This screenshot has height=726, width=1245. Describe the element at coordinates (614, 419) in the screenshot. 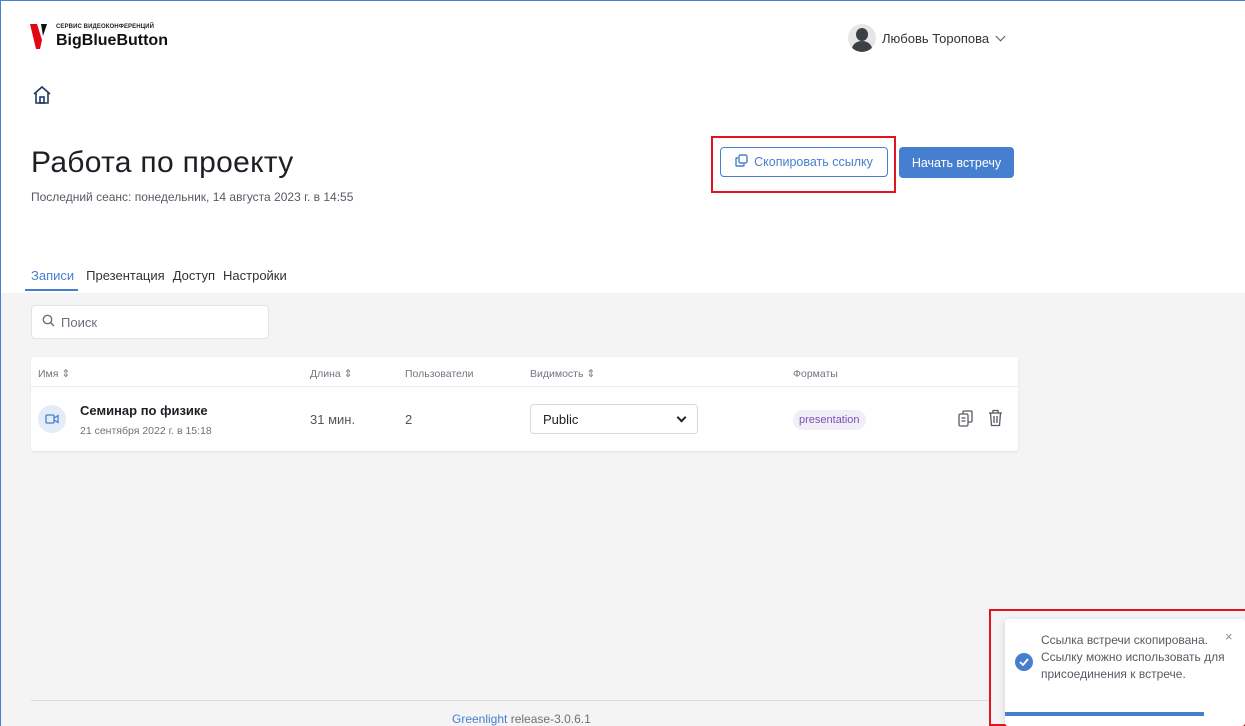

I see `visibility-select: Public` at that location.